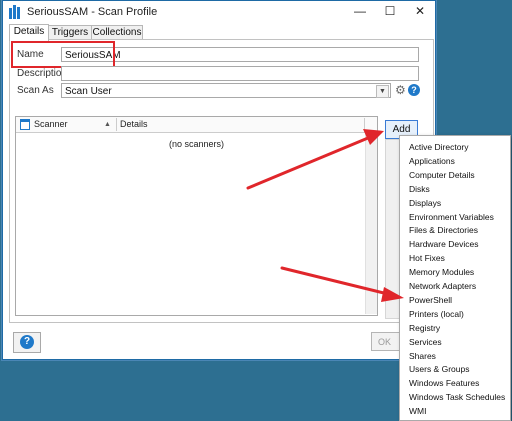  What do you see at coordinates (335, 281) in the screenshot?
I see `arrow-to-powershell` at bounding box center [335, 281].